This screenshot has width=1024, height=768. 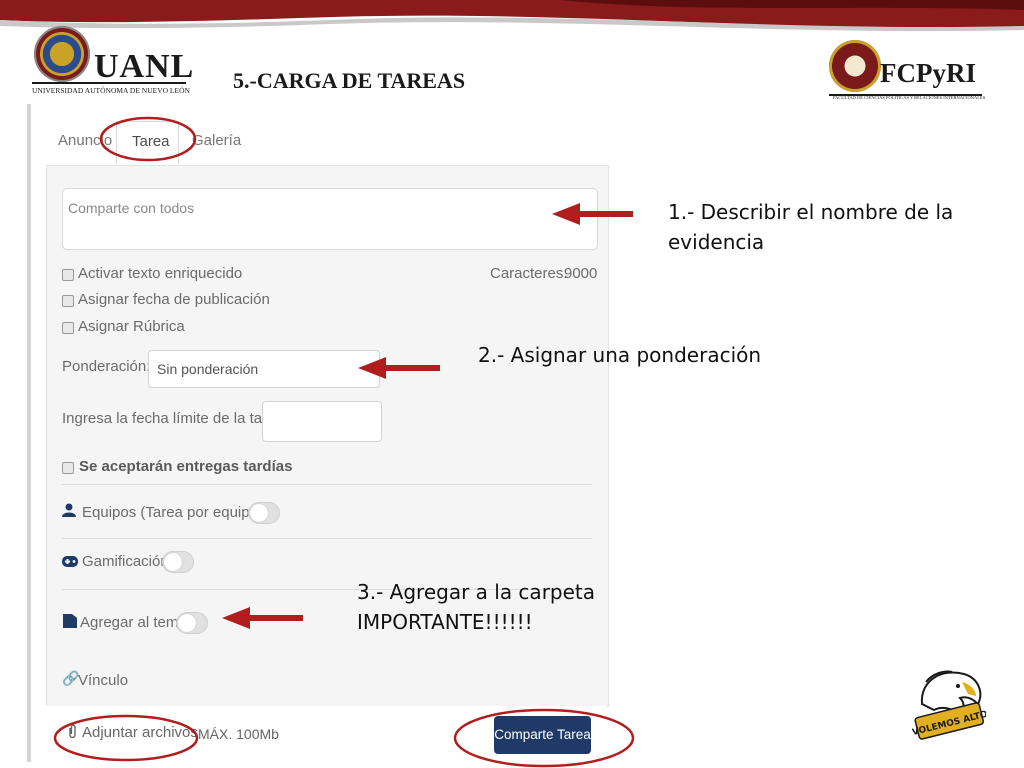 What do you see at coordinates (192, 623) in the screenshot?
I see `topic-toggle` at bounding box center [192, 623].